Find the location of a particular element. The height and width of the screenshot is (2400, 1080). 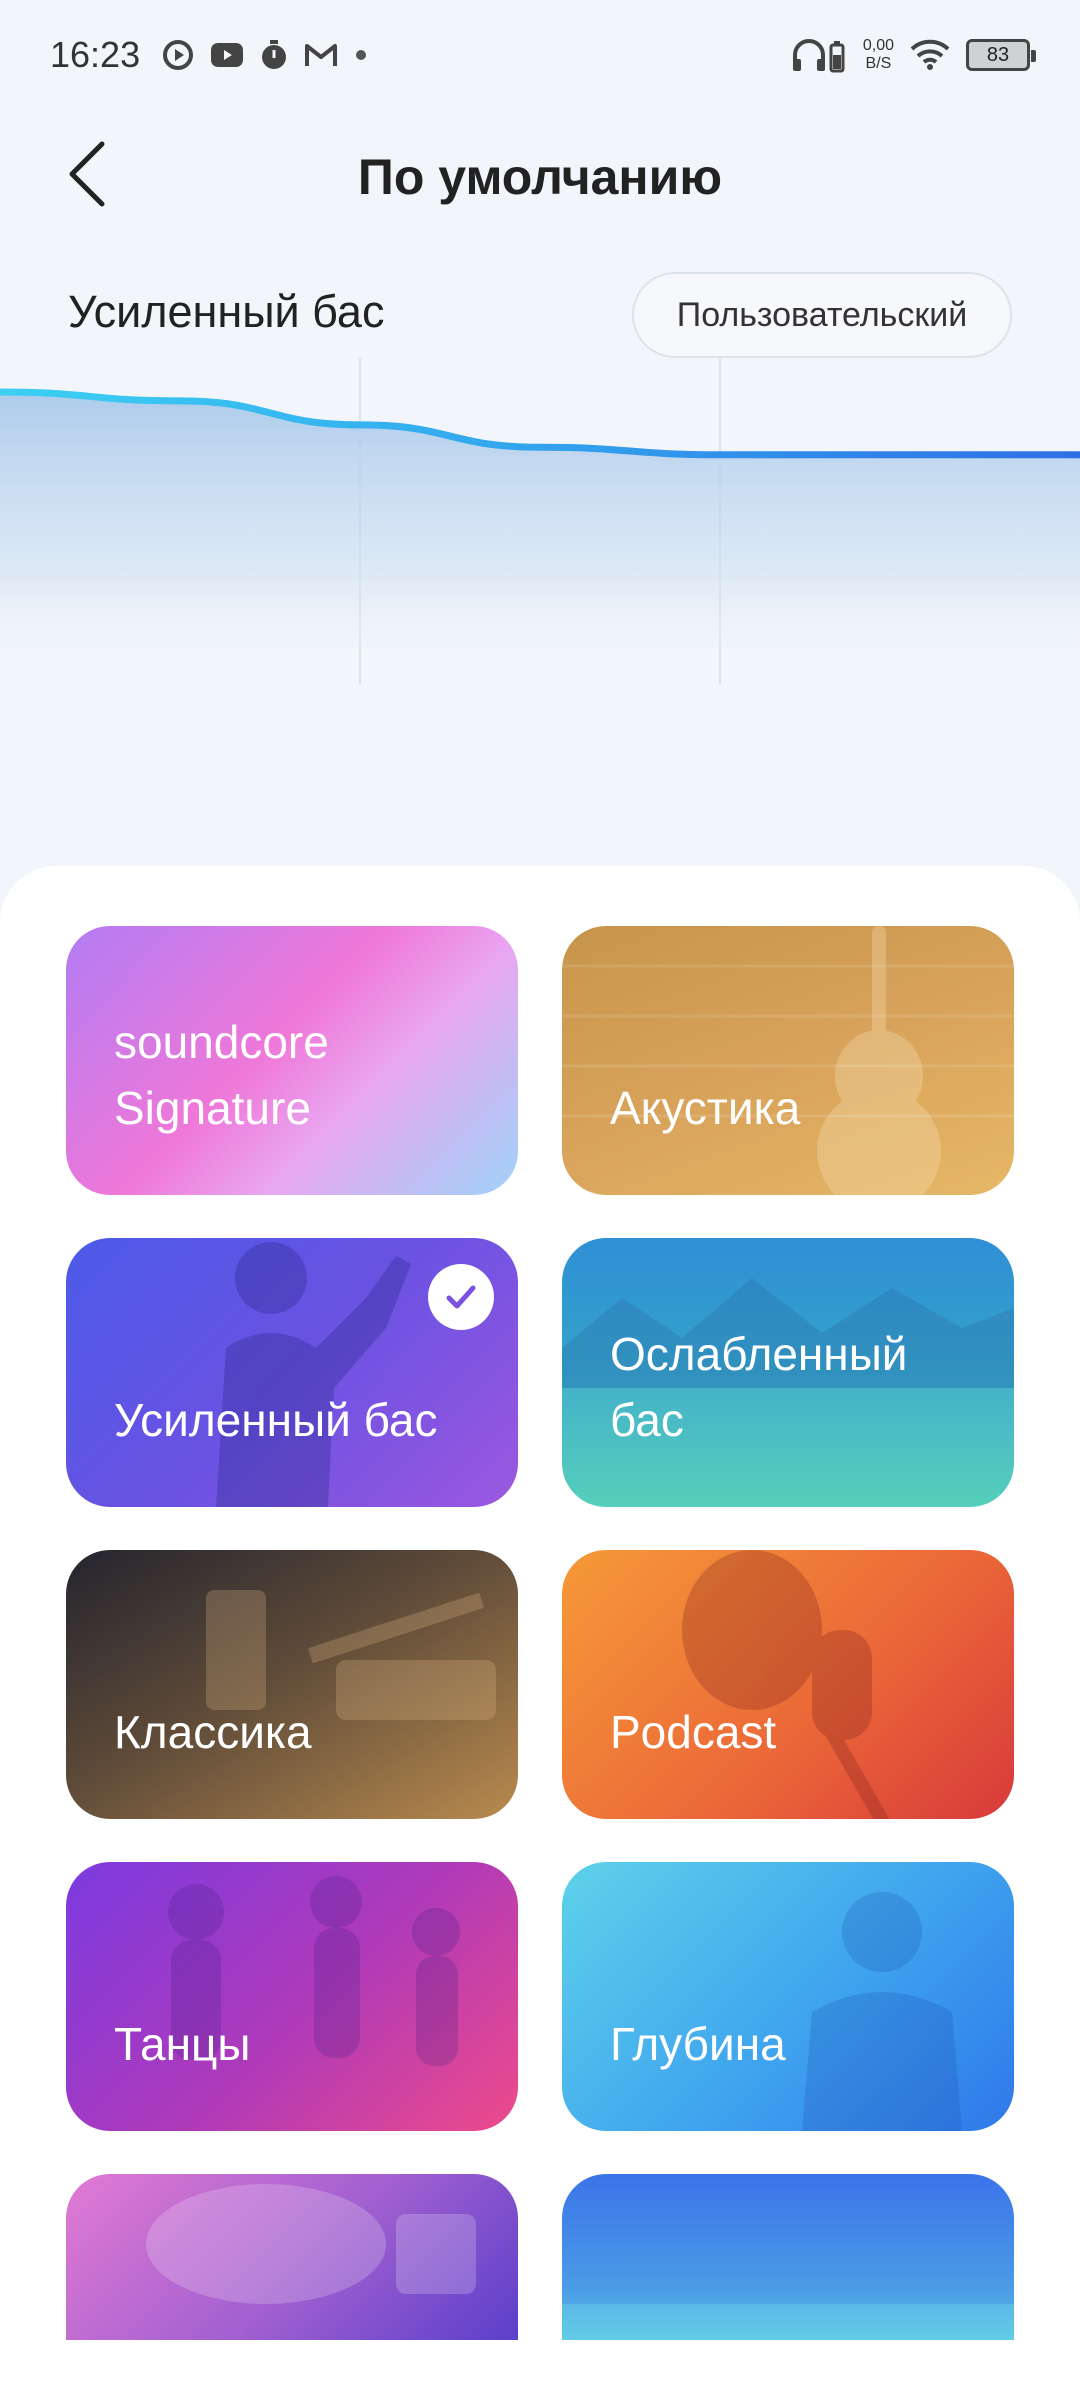

preset-card: Ослабленный бас is located at coordinates (788, 1372).